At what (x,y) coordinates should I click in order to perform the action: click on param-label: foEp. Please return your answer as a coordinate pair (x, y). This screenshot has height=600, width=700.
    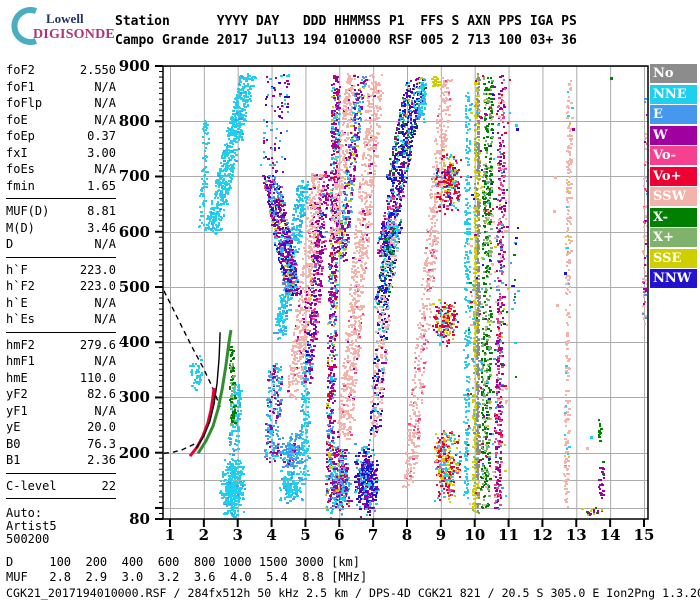
    Looking at the image, I should click on (20, 136).